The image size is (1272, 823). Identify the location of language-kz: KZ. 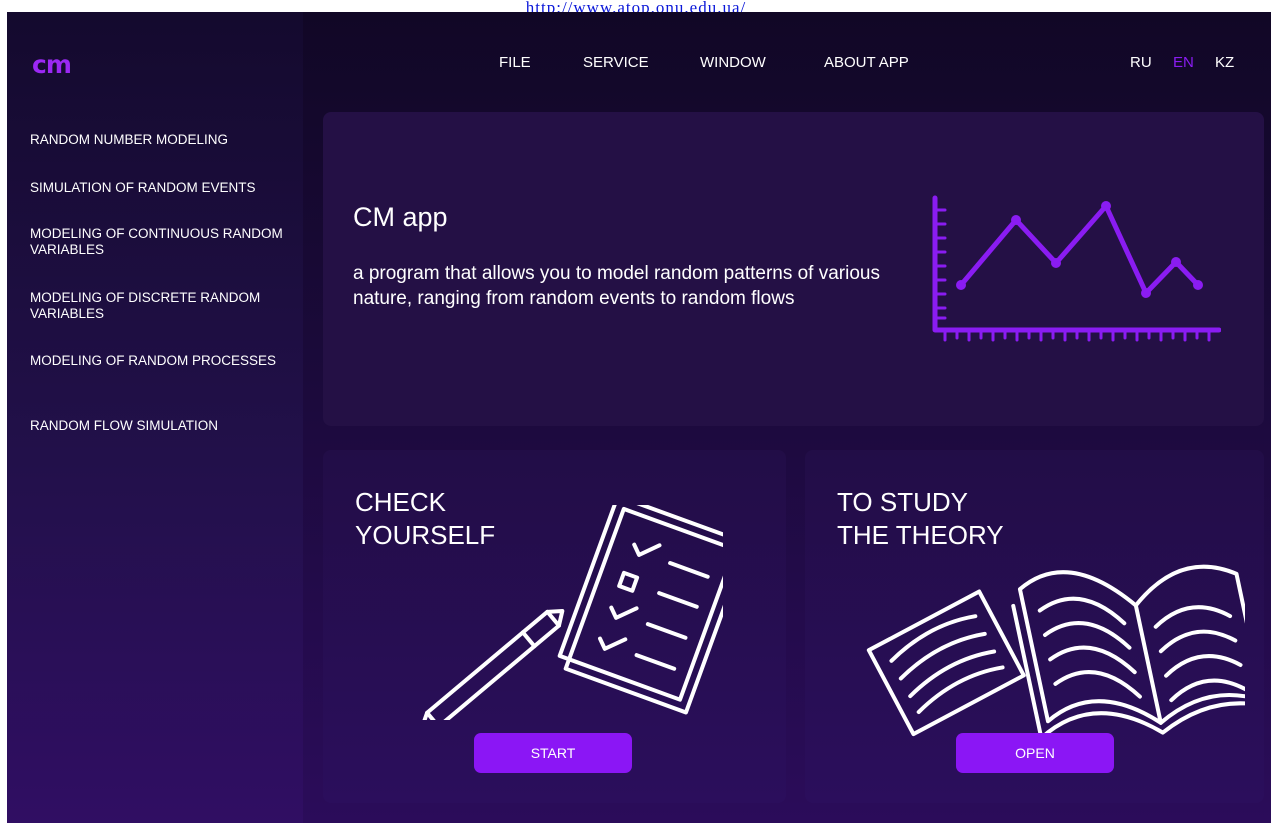
(1224, 62).